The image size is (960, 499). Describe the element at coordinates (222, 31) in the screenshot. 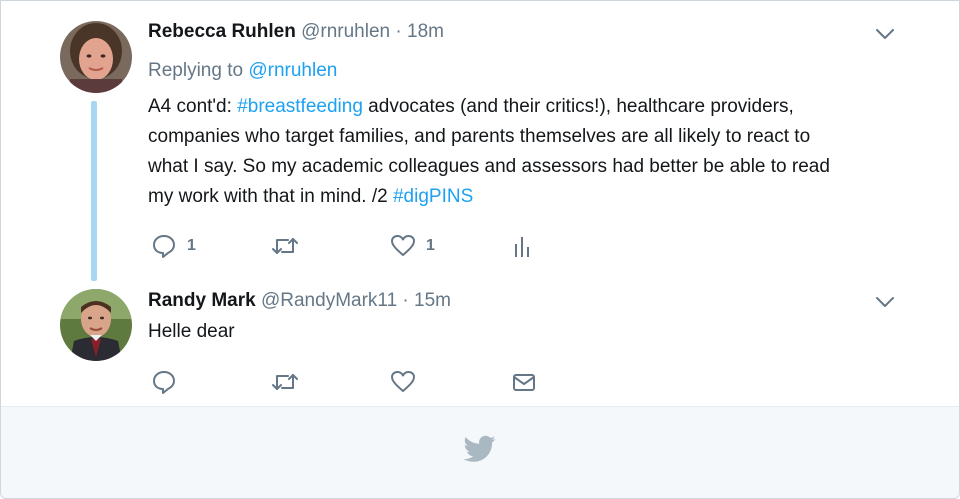

I see `display-name: Rebecca Ruhlen` at that location.